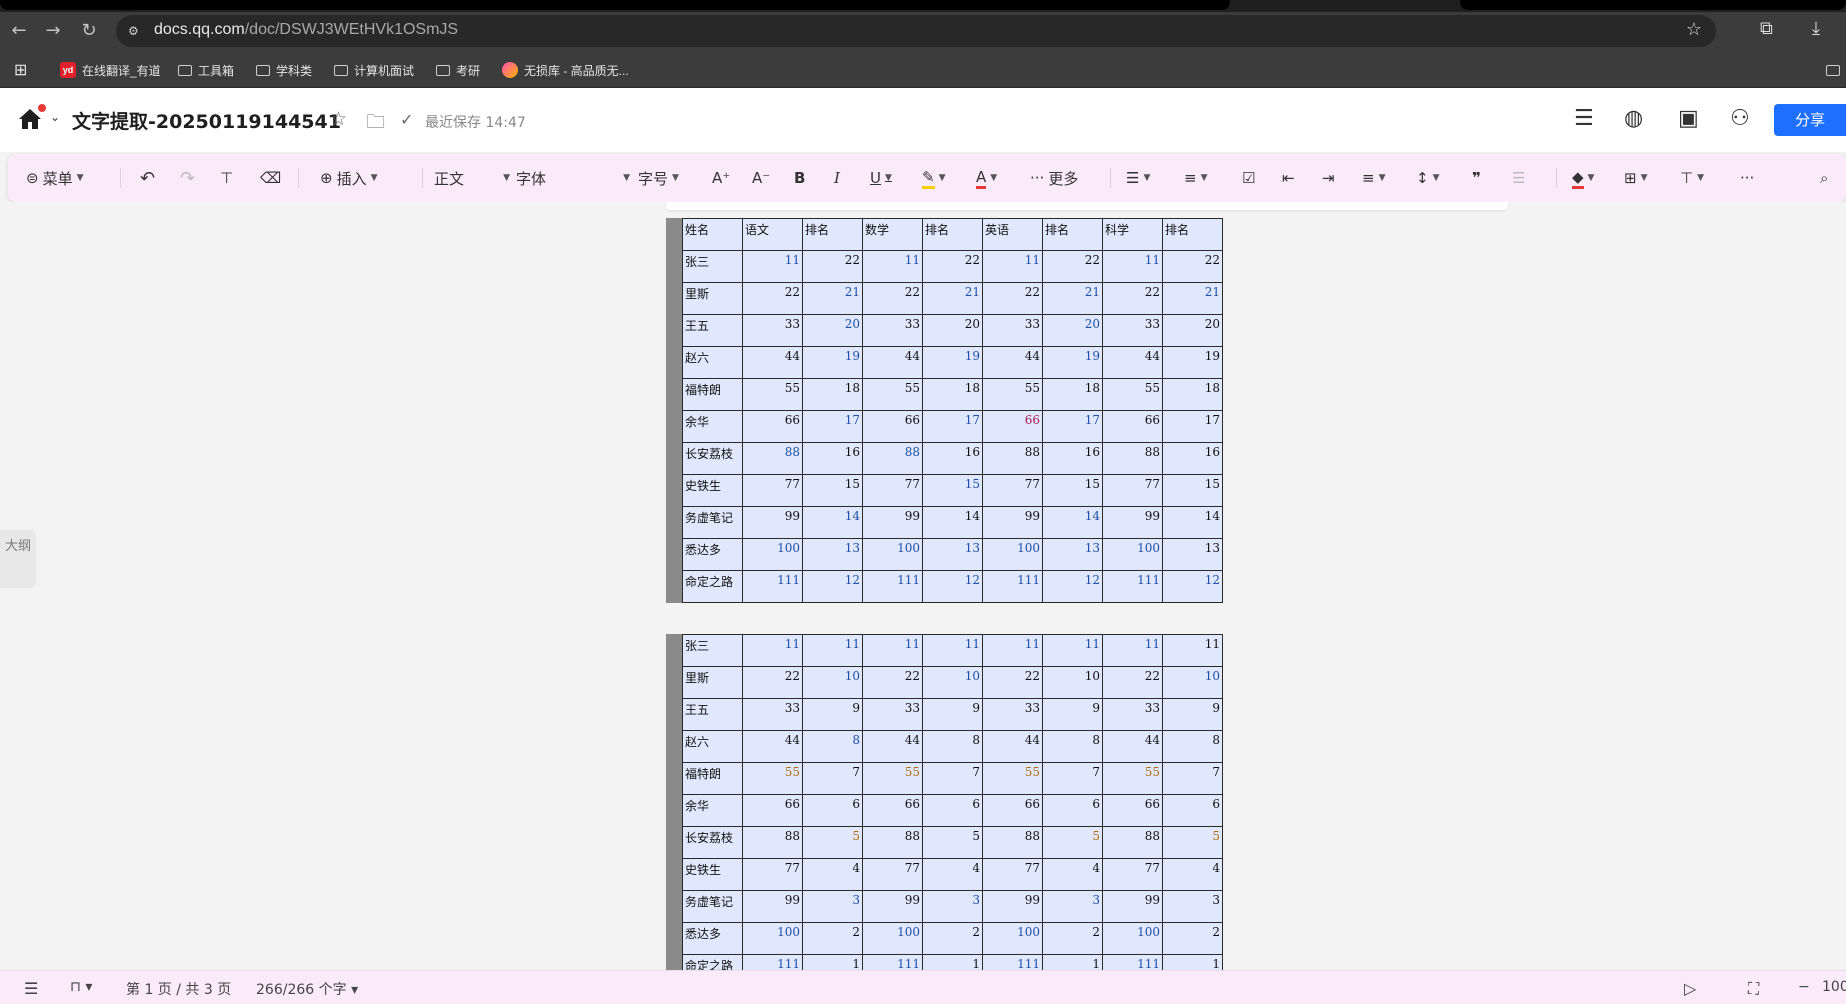 This screenshot has width=1846, height=1004. What do you see at coordinates (1753, 989) in the screenshot?
I see `fullscreen-icon: ⛶` at bounding box center [1753, 989].